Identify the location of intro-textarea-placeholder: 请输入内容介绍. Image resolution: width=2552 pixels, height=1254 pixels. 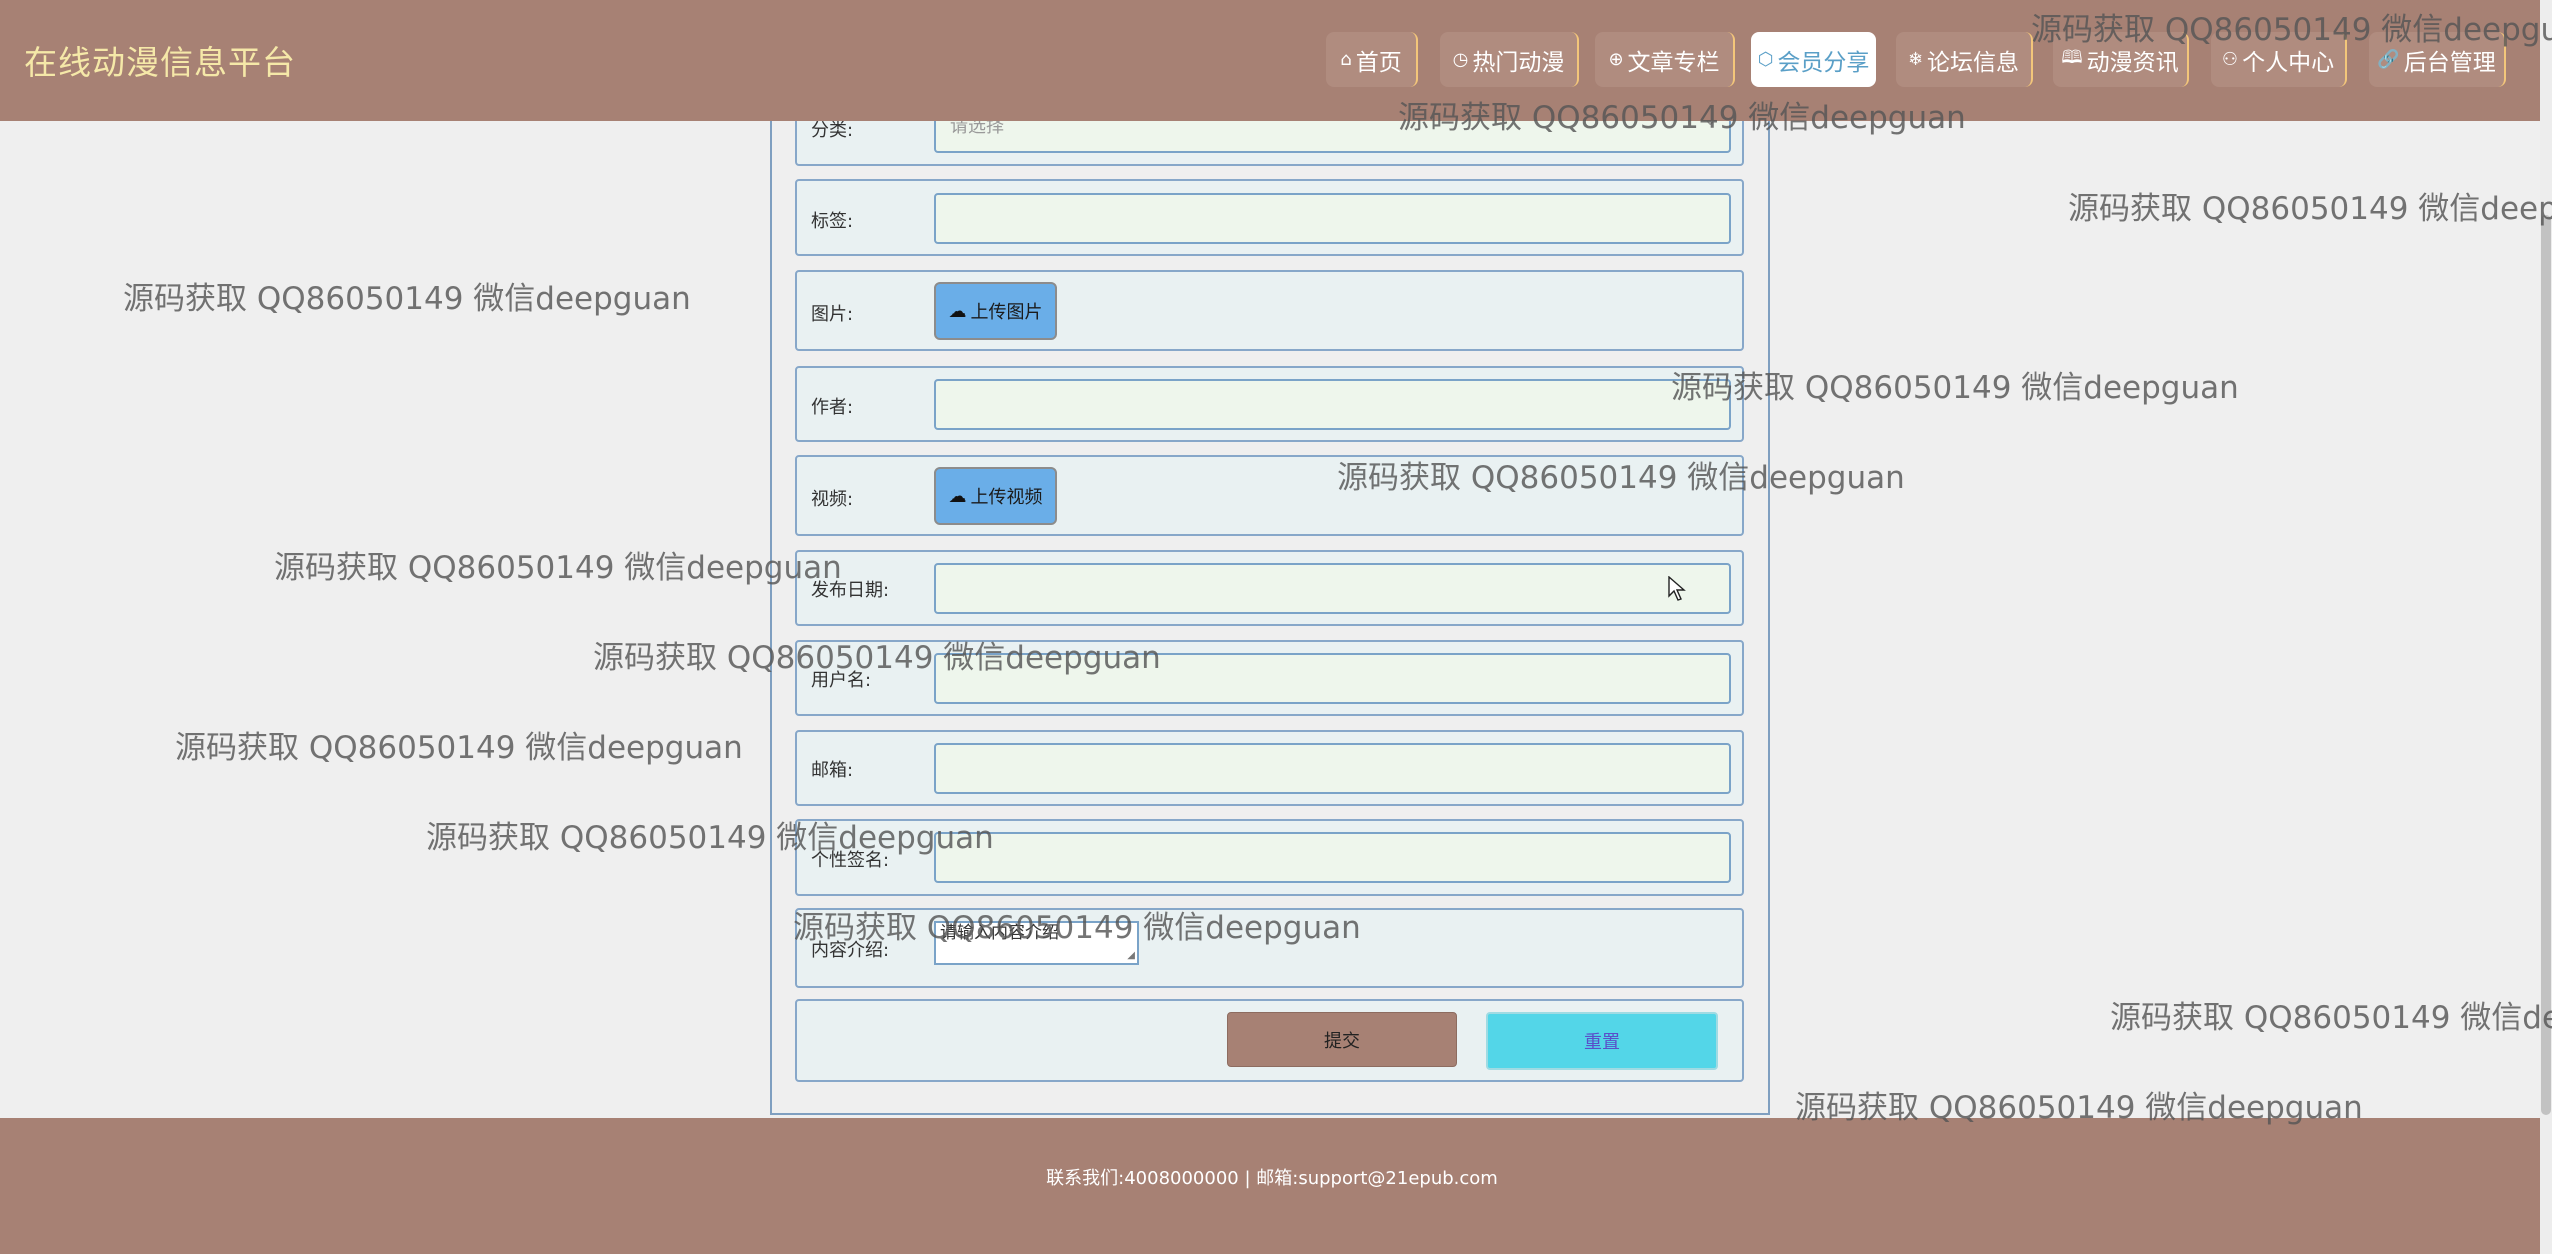
(999, 933).